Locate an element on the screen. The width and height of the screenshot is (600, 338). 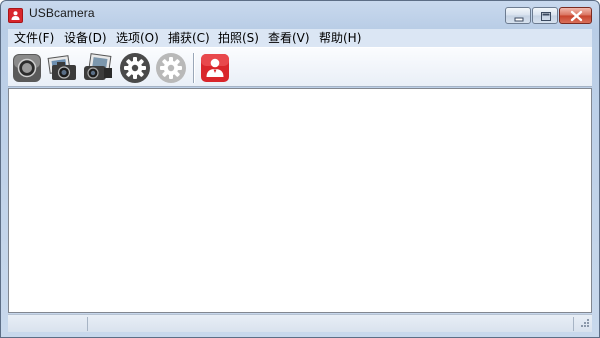
maximize-icon is located at coordinates (546, 16).